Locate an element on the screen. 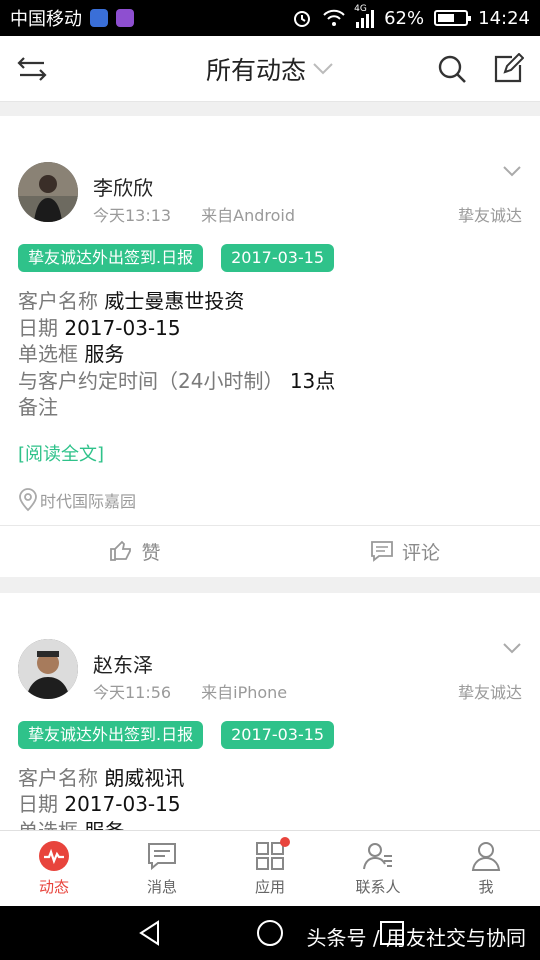 The height and width of the screenshot is (960, 540). gallery-app-icon is located at coordinates (125, 18).